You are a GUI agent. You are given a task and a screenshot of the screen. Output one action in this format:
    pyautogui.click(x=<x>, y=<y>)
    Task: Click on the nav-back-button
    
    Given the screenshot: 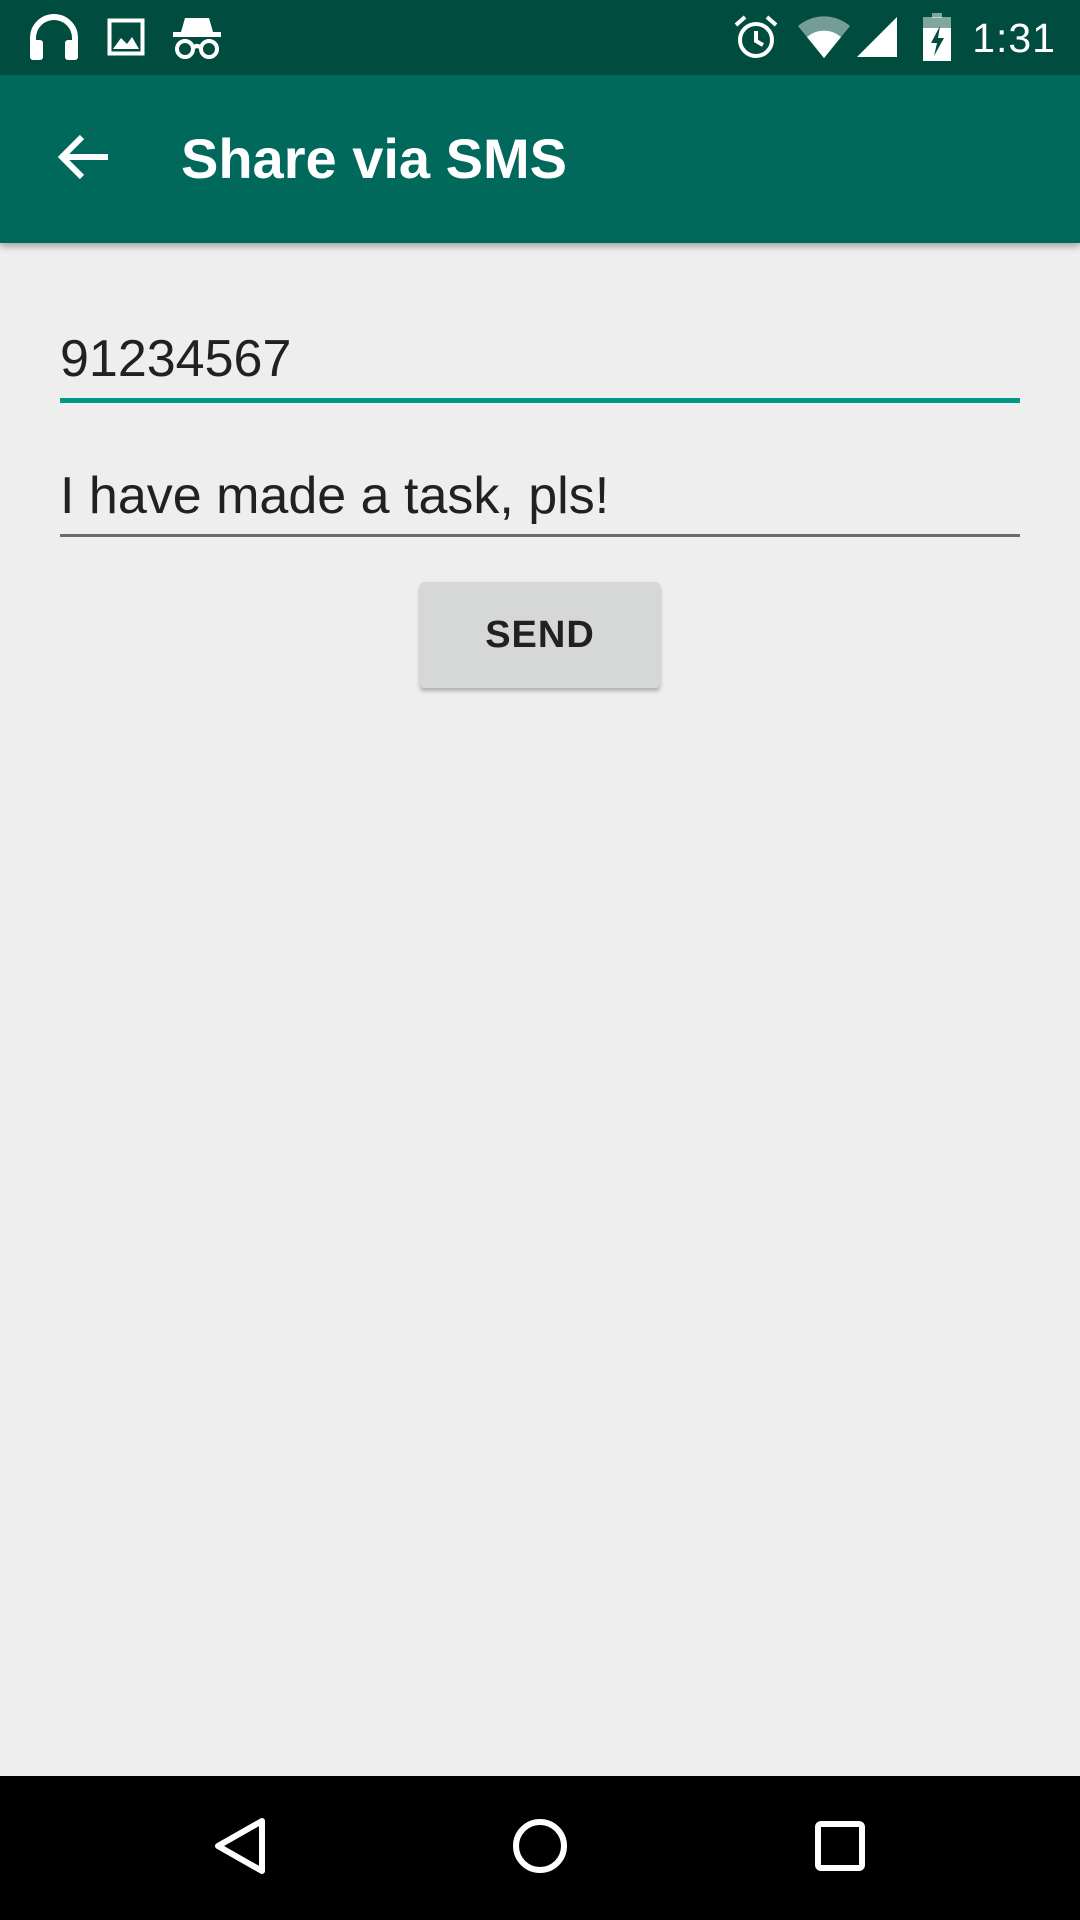 What is the action you would take?
    pyautogui.click(x=240, y=1848)
    